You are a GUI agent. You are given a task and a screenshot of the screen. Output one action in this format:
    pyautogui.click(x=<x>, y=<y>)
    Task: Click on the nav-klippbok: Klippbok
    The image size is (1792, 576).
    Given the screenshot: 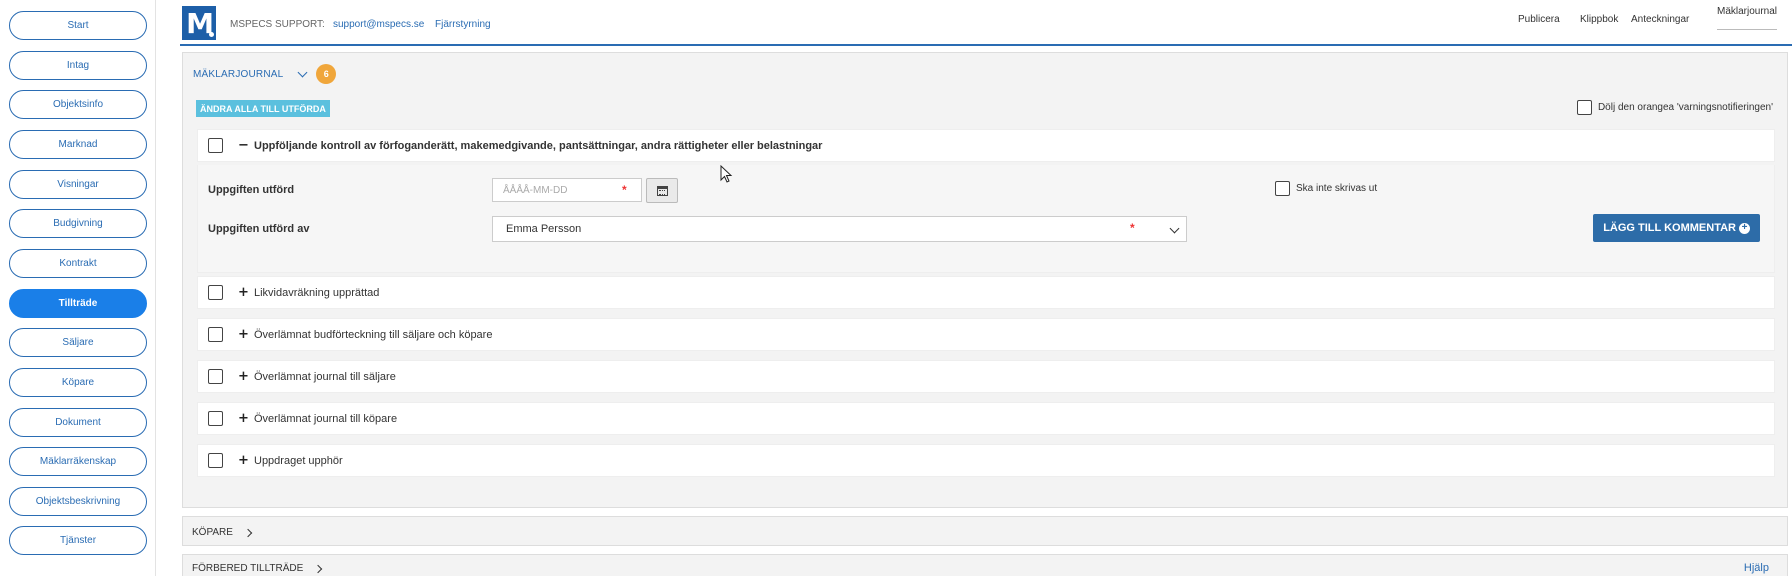 What is the action you would take?
    pyautogui.click(x=1599, y=19)
    